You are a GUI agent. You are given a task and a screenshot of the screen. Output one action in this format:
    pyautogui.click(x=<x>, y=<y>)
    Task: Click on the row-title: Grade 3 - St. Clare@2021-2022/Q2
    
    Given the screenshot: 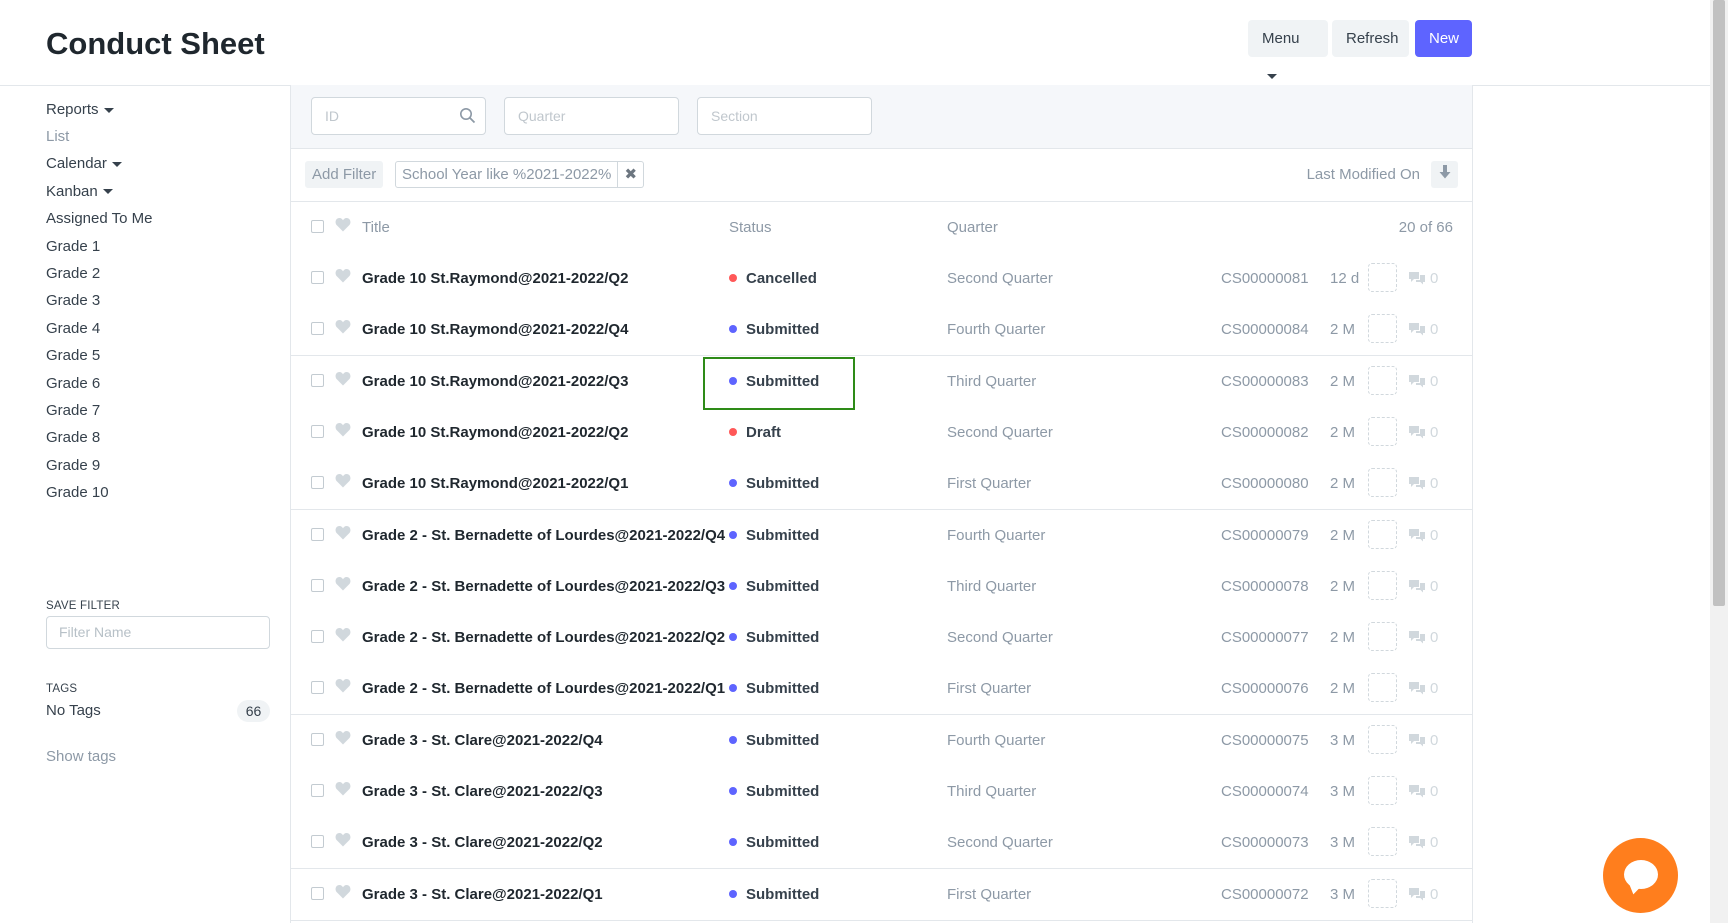 What is the action you would take?
    pyautogui.click(x=557, y=842)
    